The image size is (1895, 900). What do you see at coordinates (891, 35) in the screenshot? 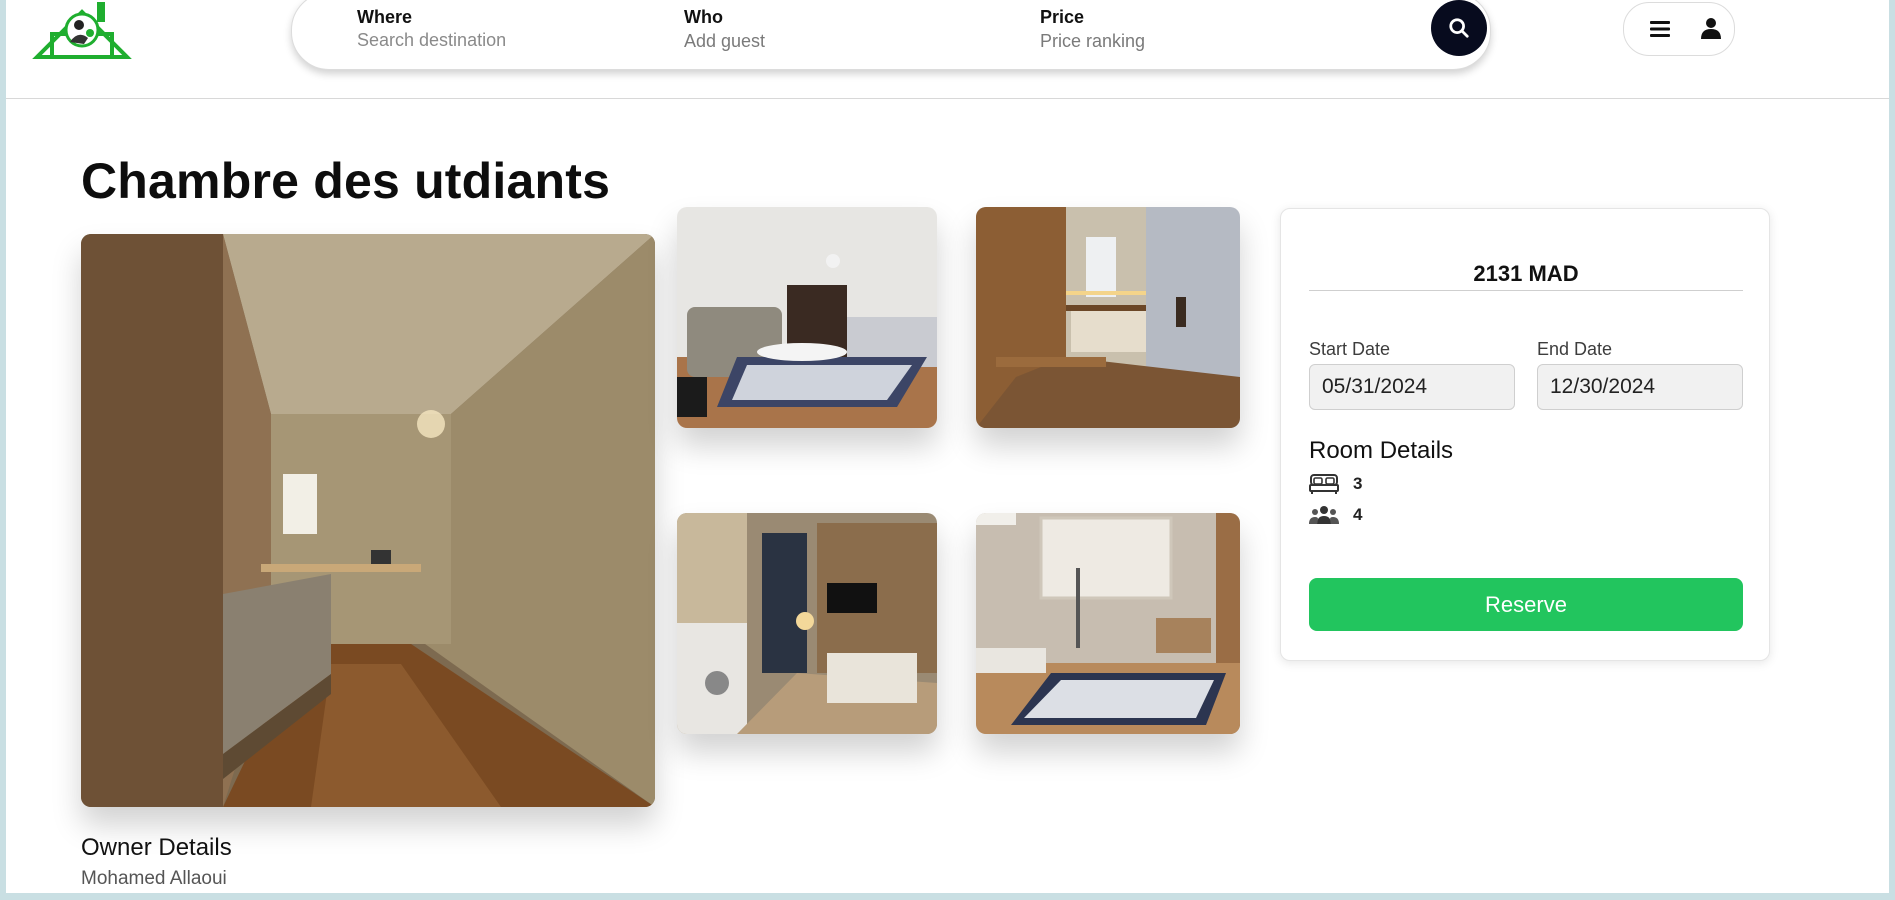
I see `search-bar: Where Who Add guest Price Price ranking` at bounding box center [891, 35].